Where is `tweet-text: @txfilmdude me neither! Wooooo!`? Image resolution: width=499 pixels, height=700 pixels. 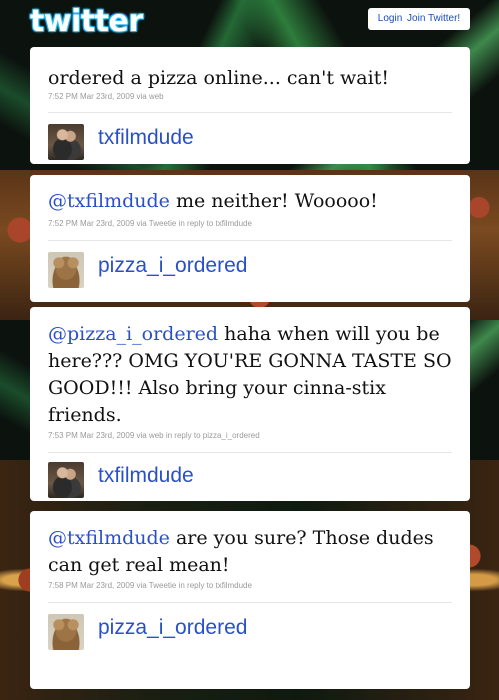 tweet-text: @txfilmdude me neither! Wooooo! is located at coordinates (252, 201).